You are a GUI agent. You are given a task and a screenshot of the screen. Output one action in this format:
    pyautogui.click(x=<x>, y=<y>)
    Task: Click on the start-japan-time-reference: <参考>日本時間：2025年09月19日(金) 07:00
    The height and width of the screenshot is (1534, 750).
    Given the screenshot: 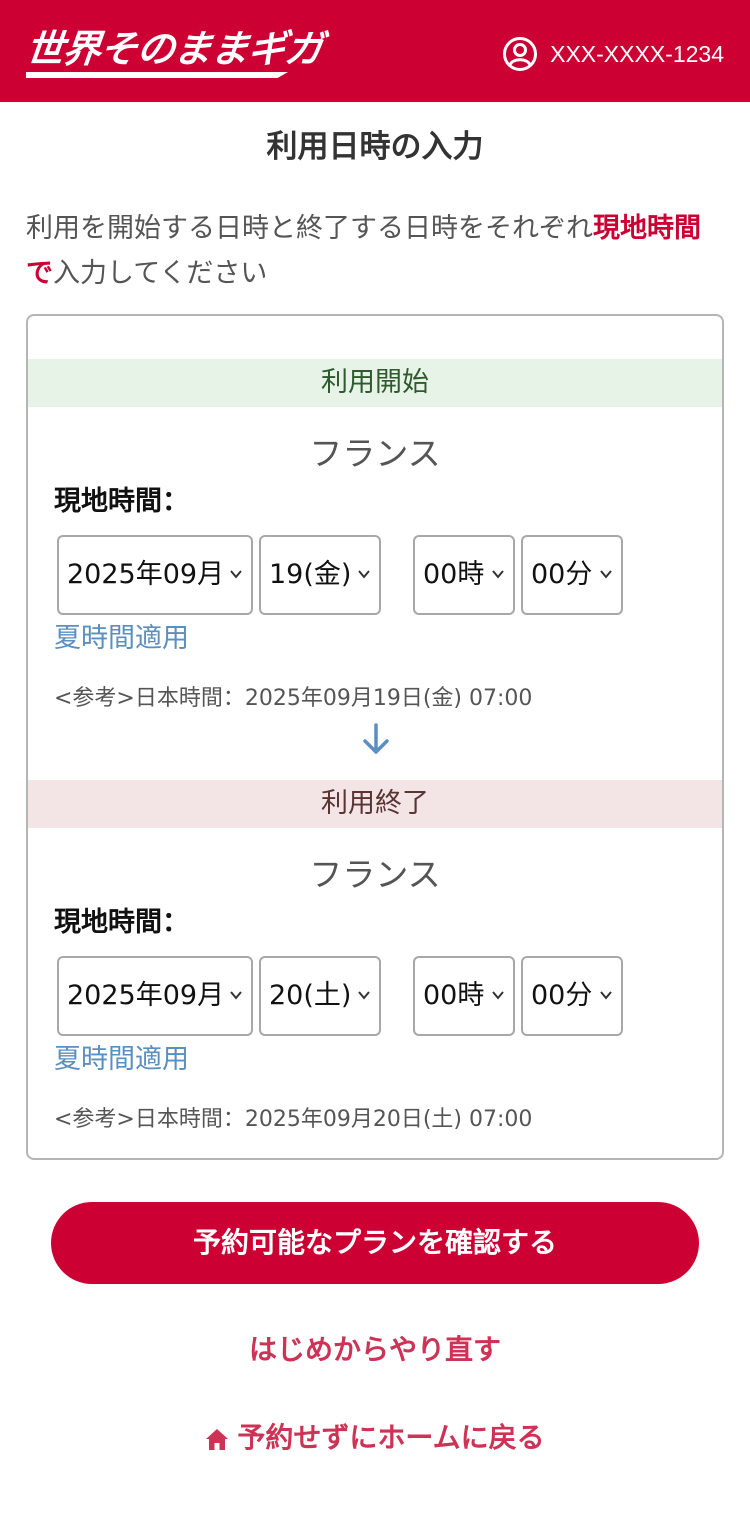 What is the action you would take?
    pyautogui.click(x=293, y=698)
    